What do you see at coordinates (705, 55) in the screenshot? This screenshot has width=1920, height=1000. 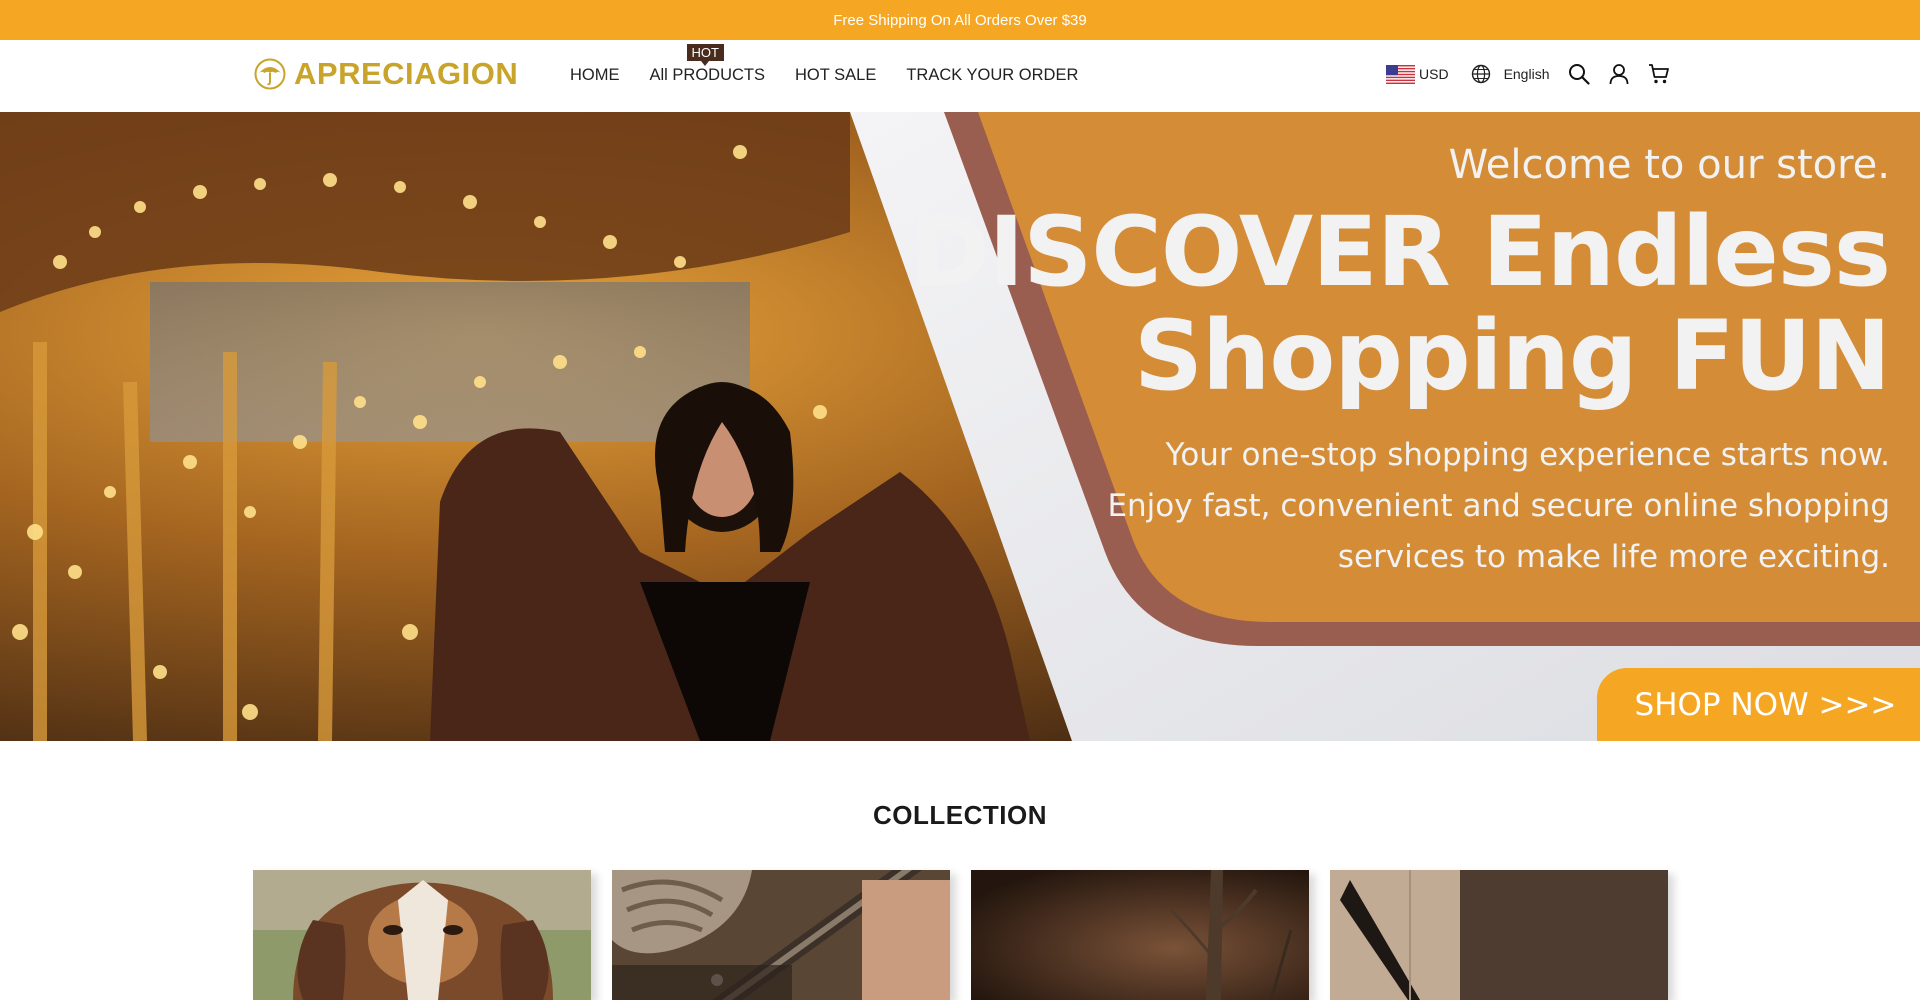 I see `hot-badge: HOT` at bounding box center [705, 55].